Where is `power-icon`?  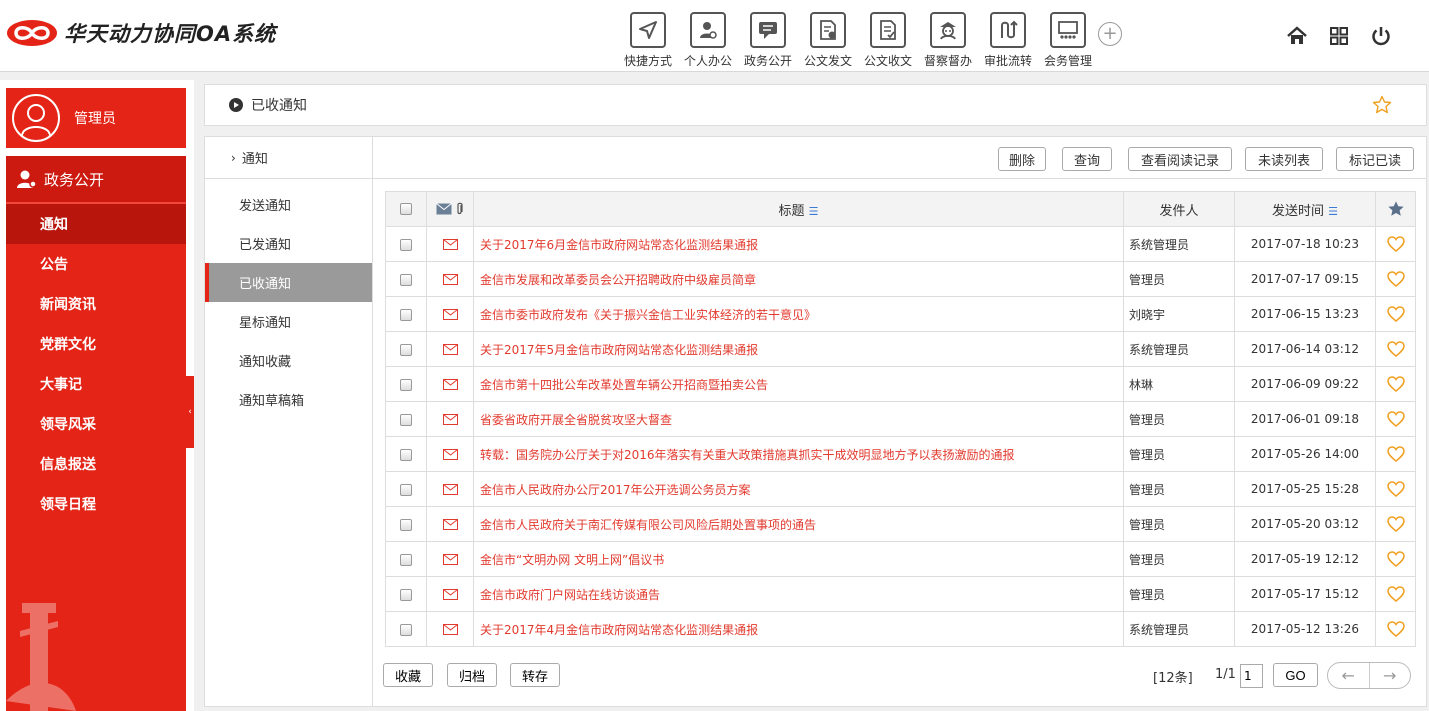
power-icon is located at coordinates (1381, 36).